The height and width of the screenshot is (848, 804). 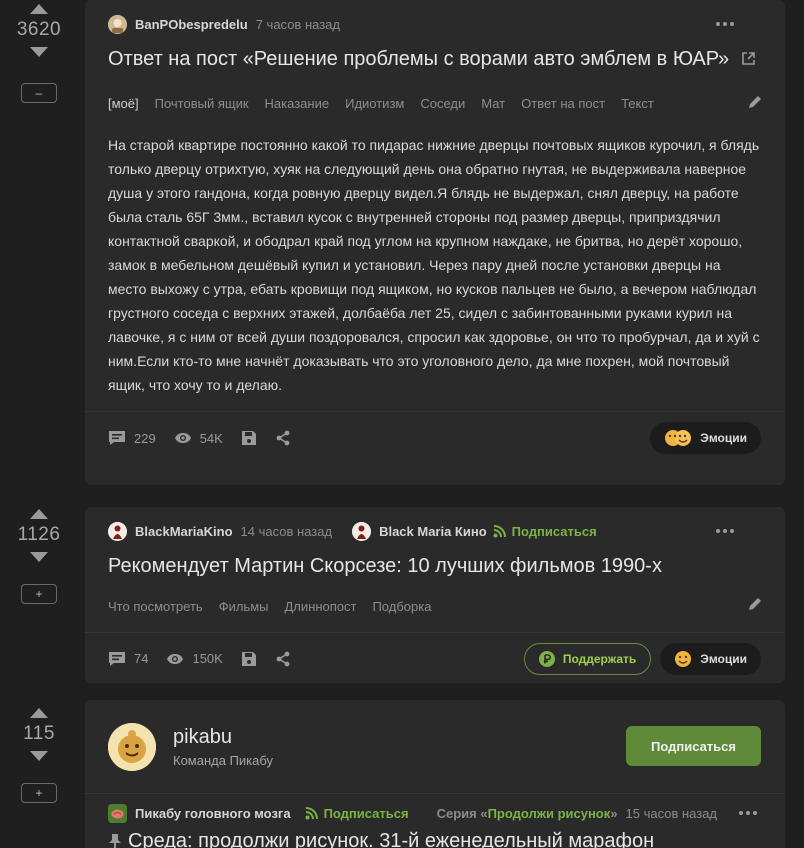 I want to click on comment-count: 74, so click(x=141, y=658).